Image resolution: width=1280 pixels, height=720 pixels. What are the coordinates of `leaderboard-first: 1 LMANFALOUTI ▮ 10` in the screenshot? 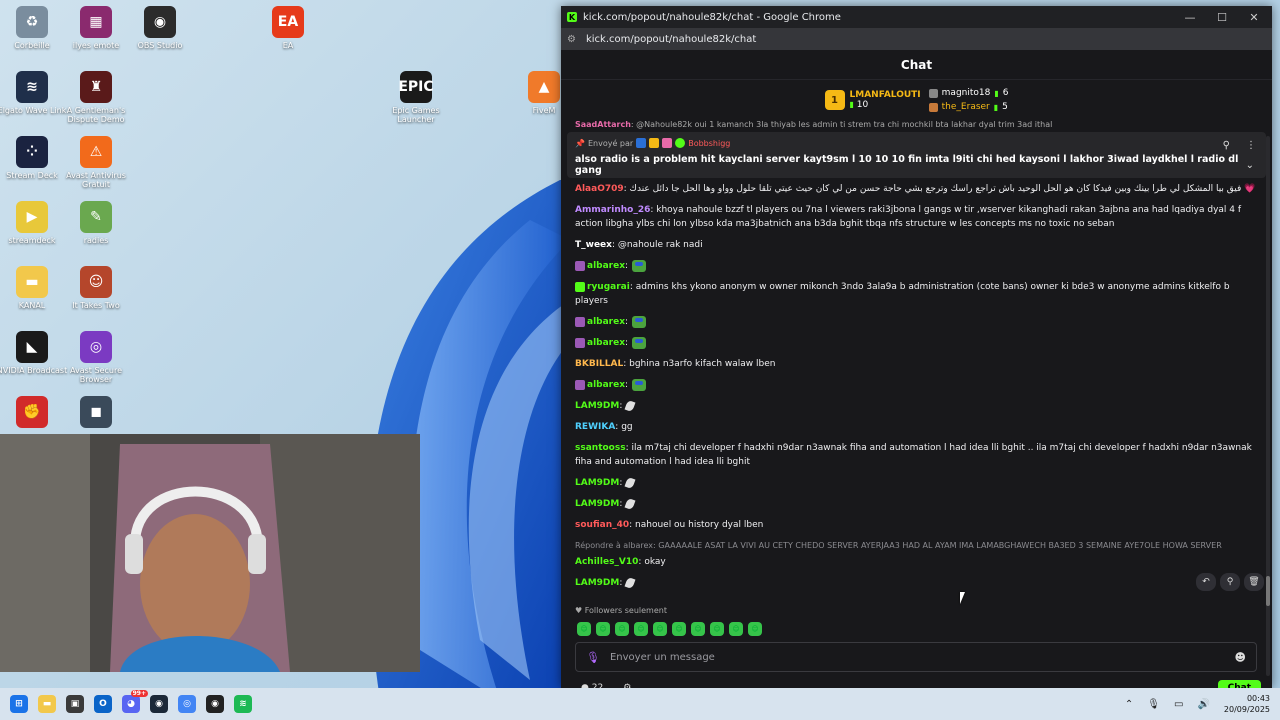 It's located at (872, 100).